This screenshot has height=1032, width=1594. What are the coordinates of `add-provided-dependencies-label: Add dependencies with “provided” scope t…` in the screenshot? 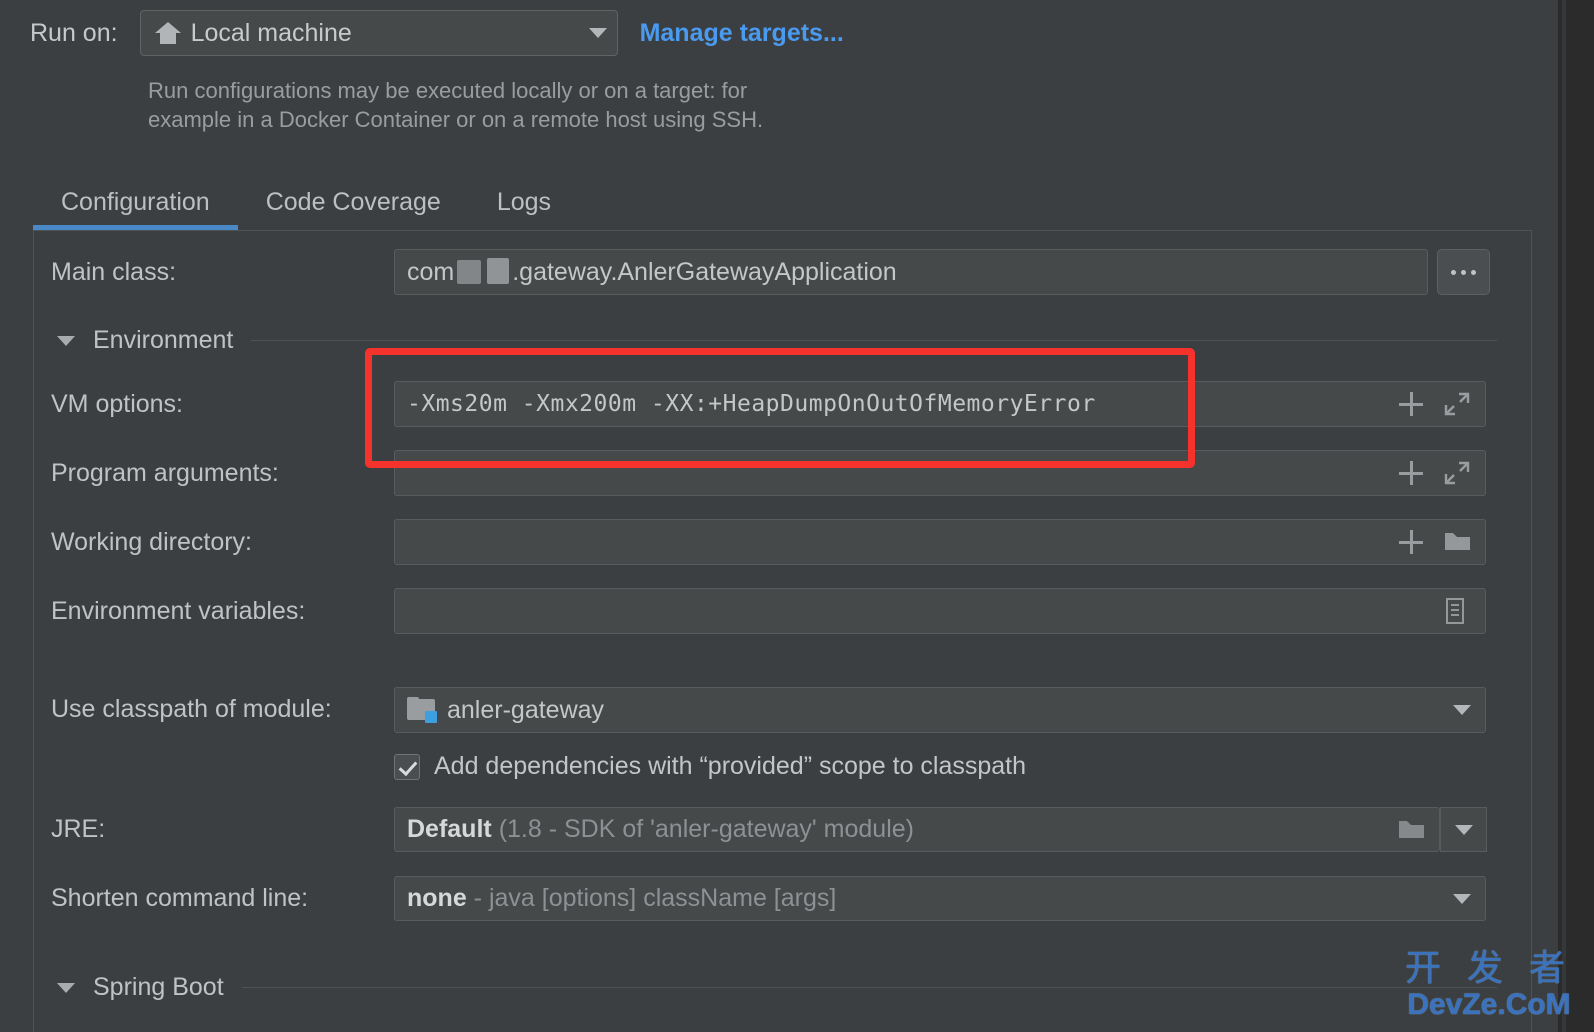 It's located at (730, 766).